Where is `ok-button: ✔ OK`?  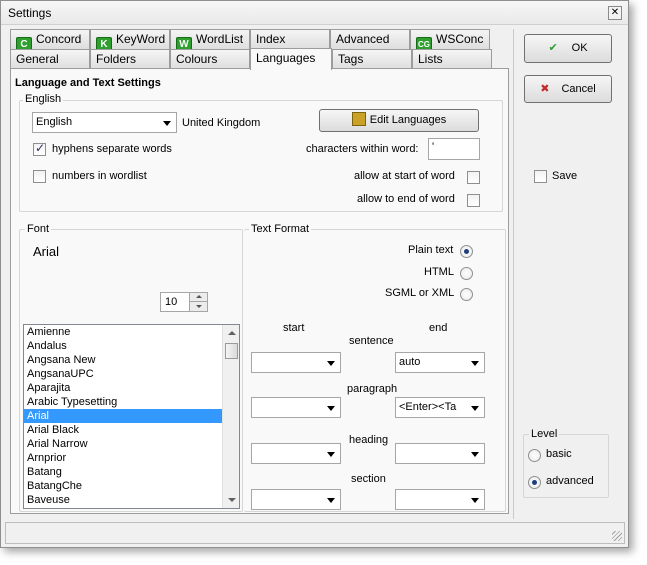
ok-button: ✔ OK is located at coordinates (568, 48).